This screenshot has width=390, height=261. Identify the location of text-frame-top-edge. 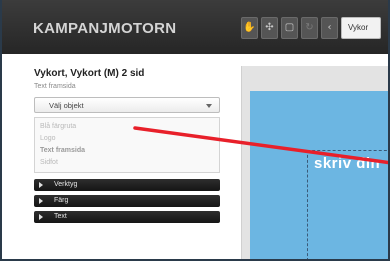
(347, 150).